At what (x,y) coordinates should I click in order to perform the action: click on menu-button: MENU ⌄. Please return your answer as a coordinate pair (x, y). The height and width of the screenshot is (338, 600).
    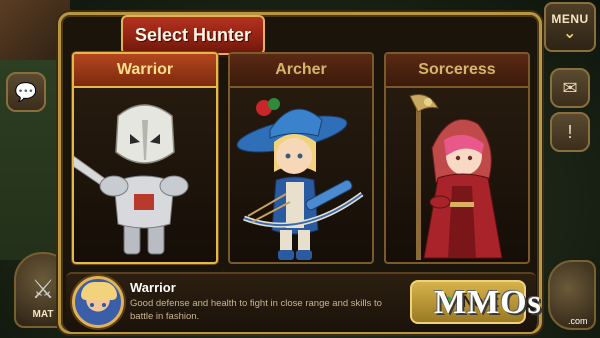
    Looking at the image, I should click on (570, 27).